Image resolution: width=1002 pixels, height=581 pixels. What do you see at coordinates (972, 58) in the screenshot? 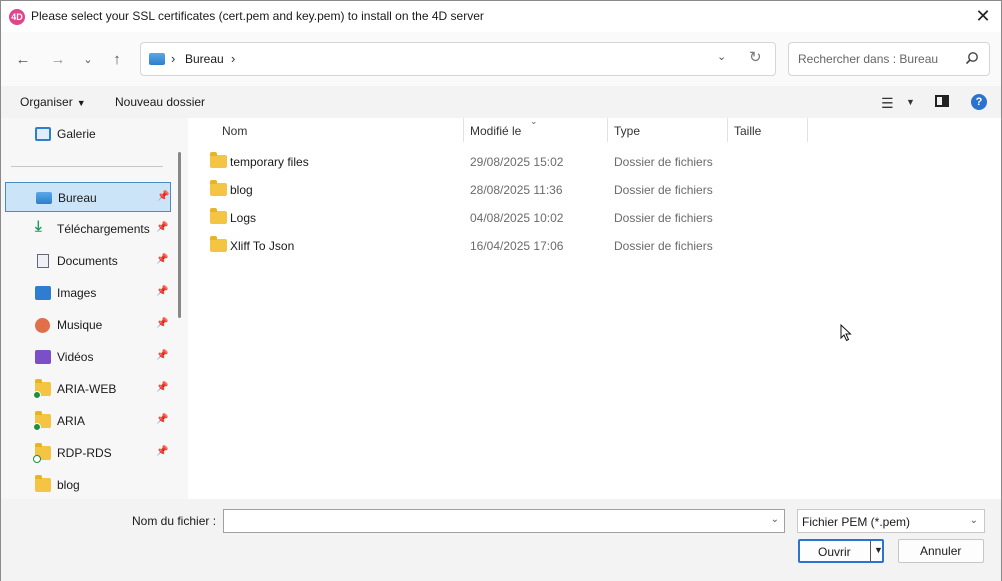
I see `search-icon` at bounding box center [972, 58].